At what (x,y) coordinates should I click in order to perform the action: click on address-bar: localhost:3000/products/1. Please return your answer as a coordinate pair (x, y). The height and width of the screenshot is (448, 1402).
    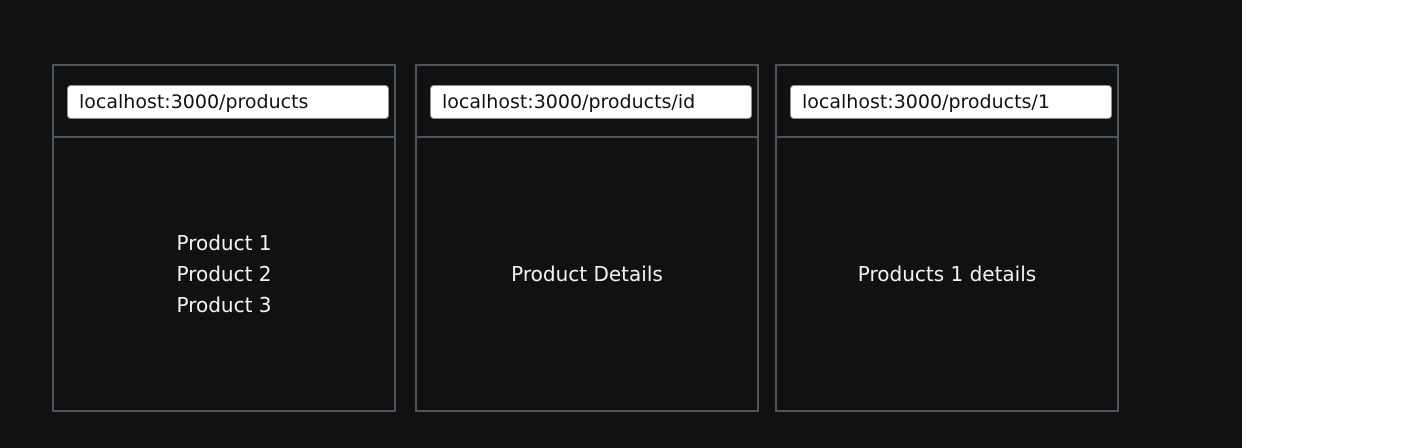
    Looking at the image, I should click on (947, 102).